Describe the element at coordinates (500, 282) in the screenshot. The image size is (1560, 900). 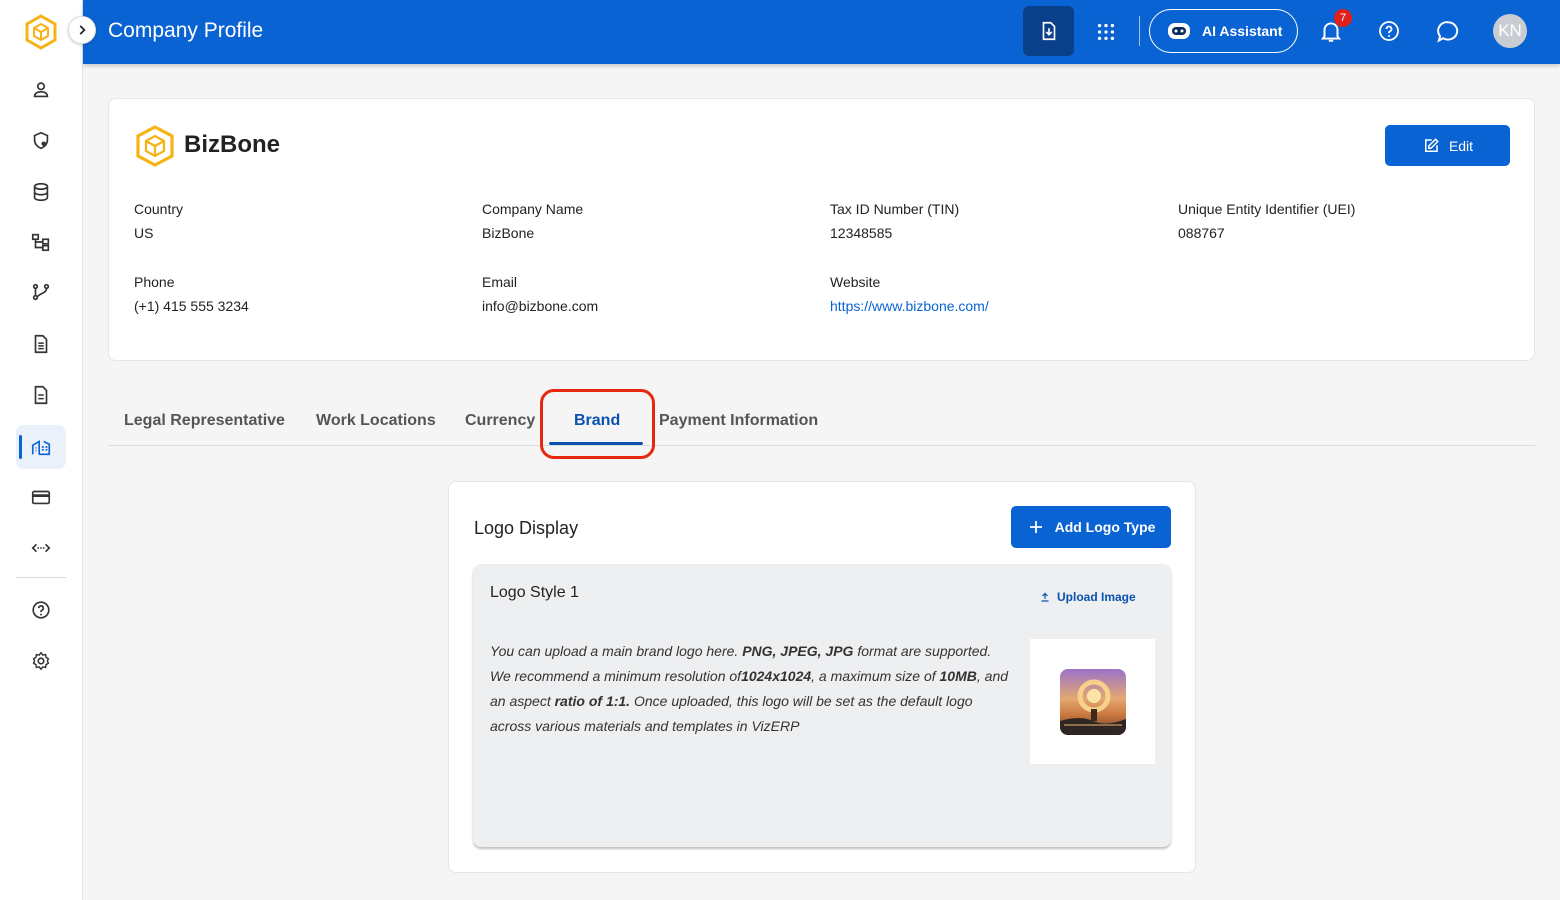
I see `field-label: Email` at that location.